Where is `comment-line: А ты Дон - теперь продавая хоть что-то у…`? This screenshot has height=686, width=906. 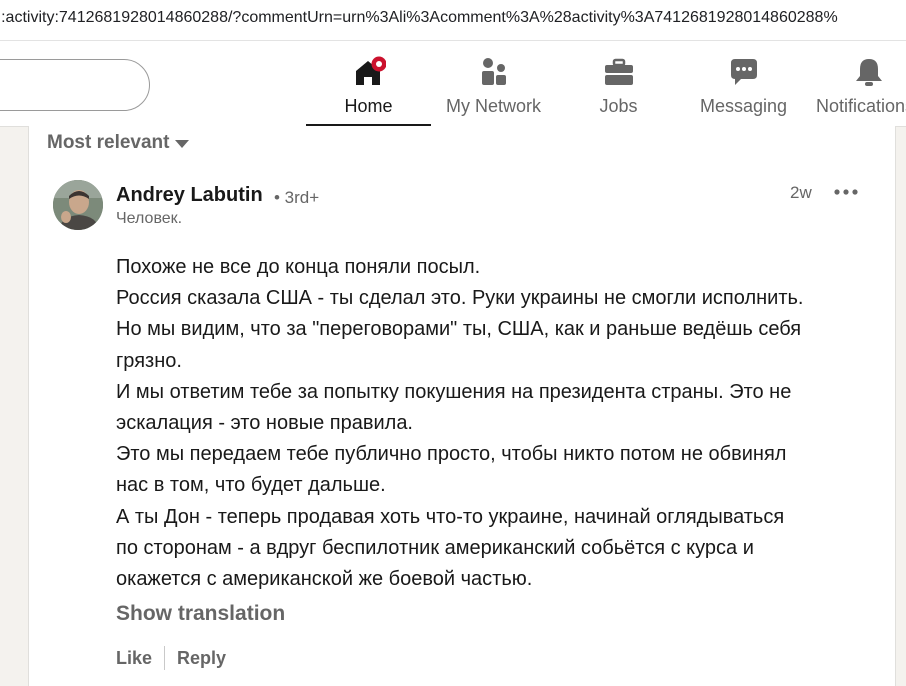
comment-line: А ты Дон - теперь продавая хоть что-то у… is located at coordinates (450, 516).